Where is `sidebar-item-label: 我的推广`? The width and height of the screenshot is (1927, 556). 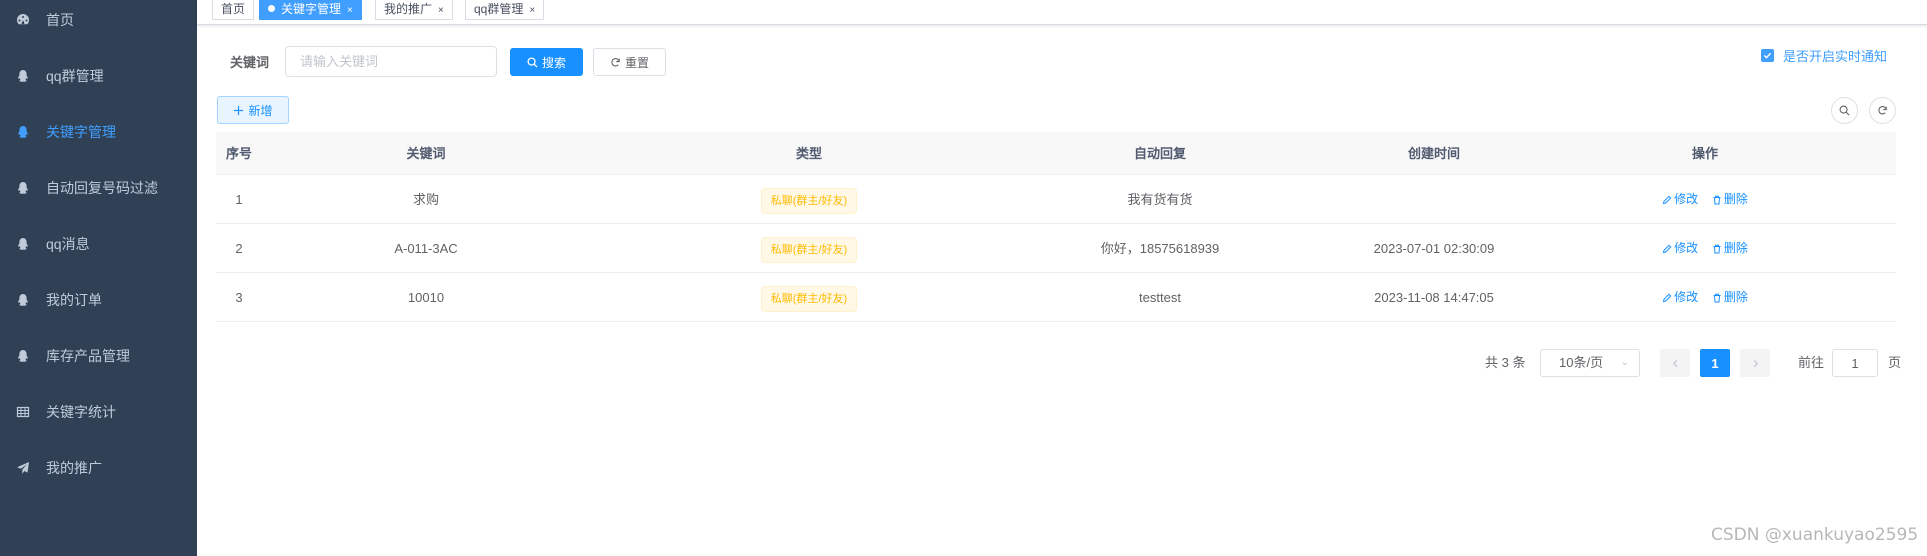 sidebar-item-label: 我的推广 is located at coordinates (74, 468).